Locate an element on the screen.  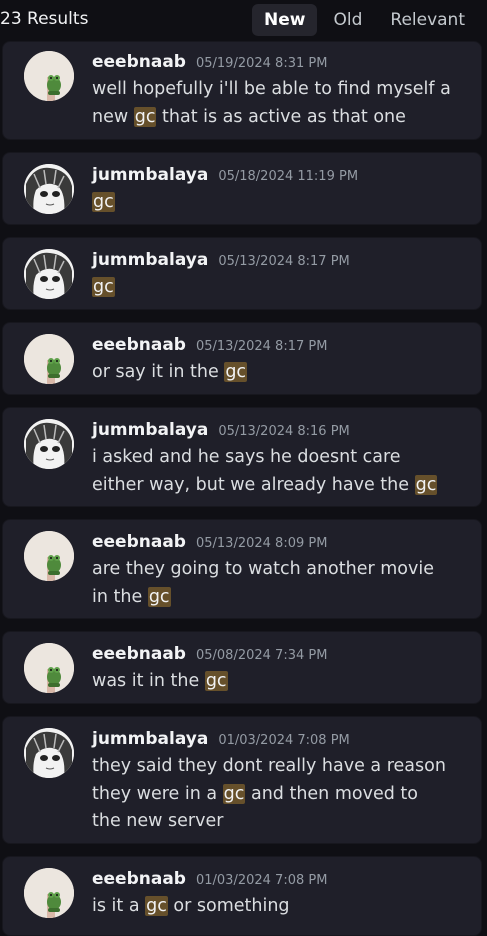
message-header: eeebnaab 05/13/2024 8:17 PM is located at coordinates (209, 345).